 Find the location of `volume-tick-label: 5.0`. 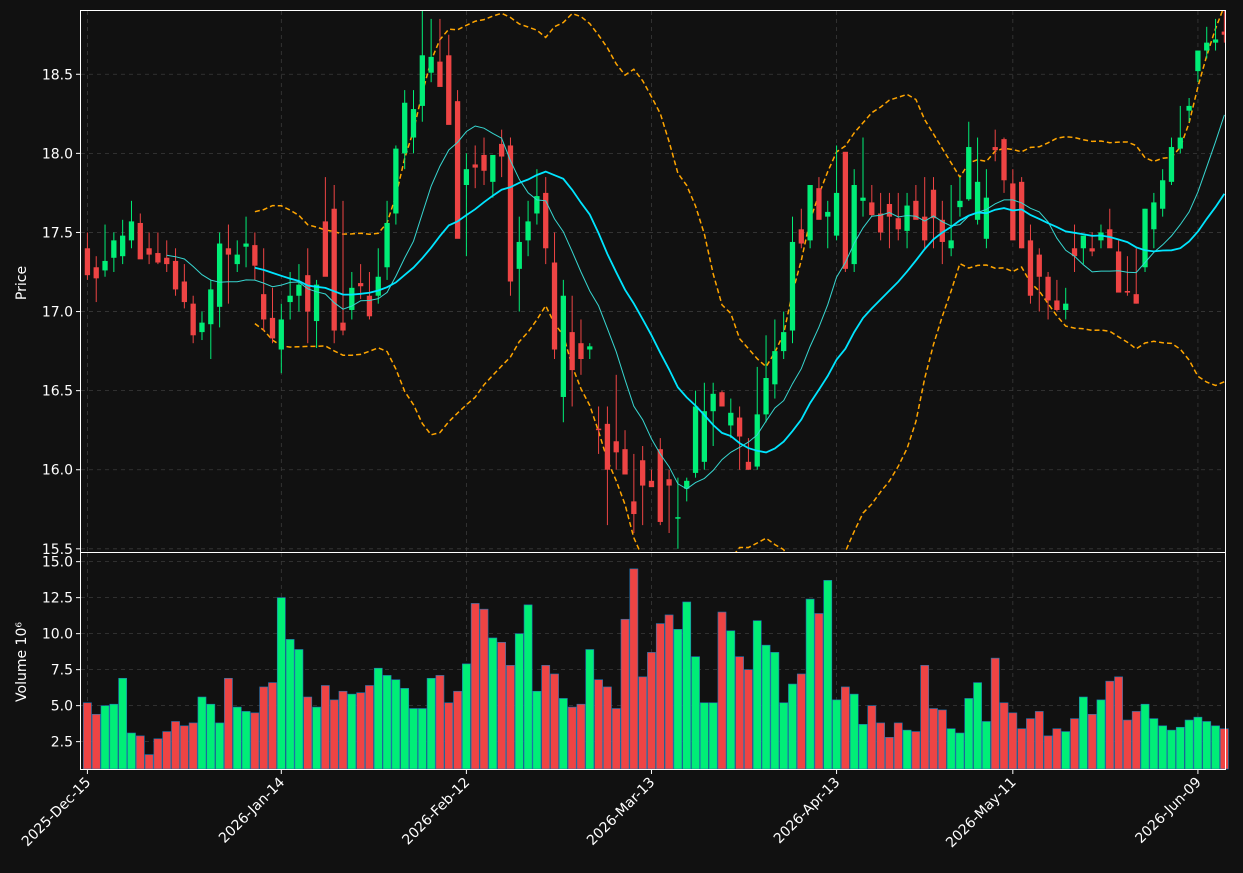

volume-tick-label: 5.0 is located at coordinates (62, 707).